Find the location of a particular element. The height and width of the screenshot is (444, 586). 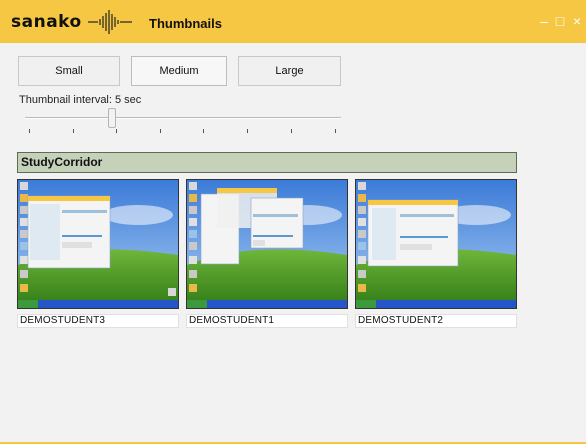

group-name: StudyCorridor is located at coordinates (62, 162).